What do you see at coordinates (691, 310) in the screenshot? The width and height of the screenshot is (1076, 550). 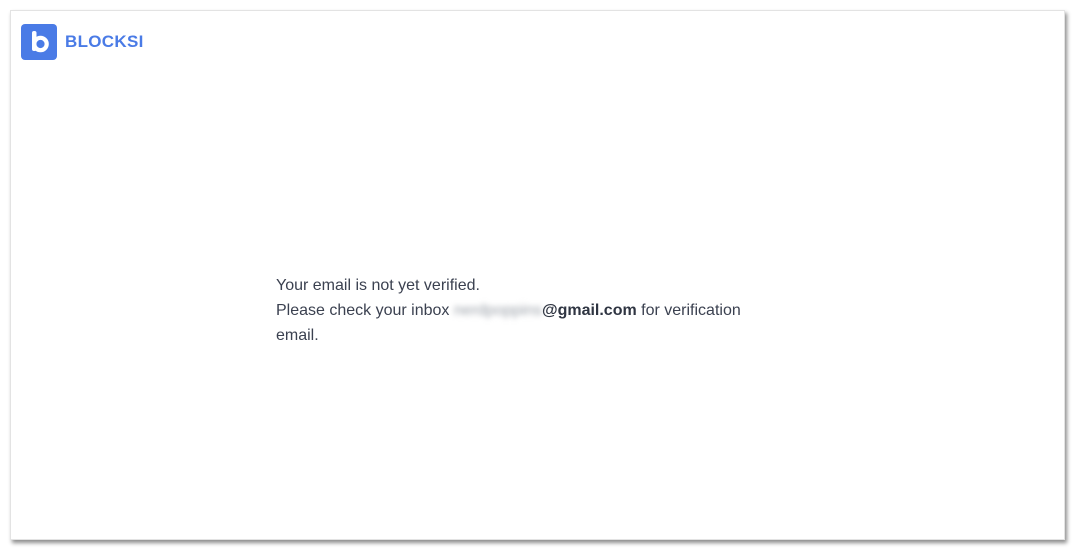 I see `message-line-2-suffix: for verification` at bounding box center [691, 310].